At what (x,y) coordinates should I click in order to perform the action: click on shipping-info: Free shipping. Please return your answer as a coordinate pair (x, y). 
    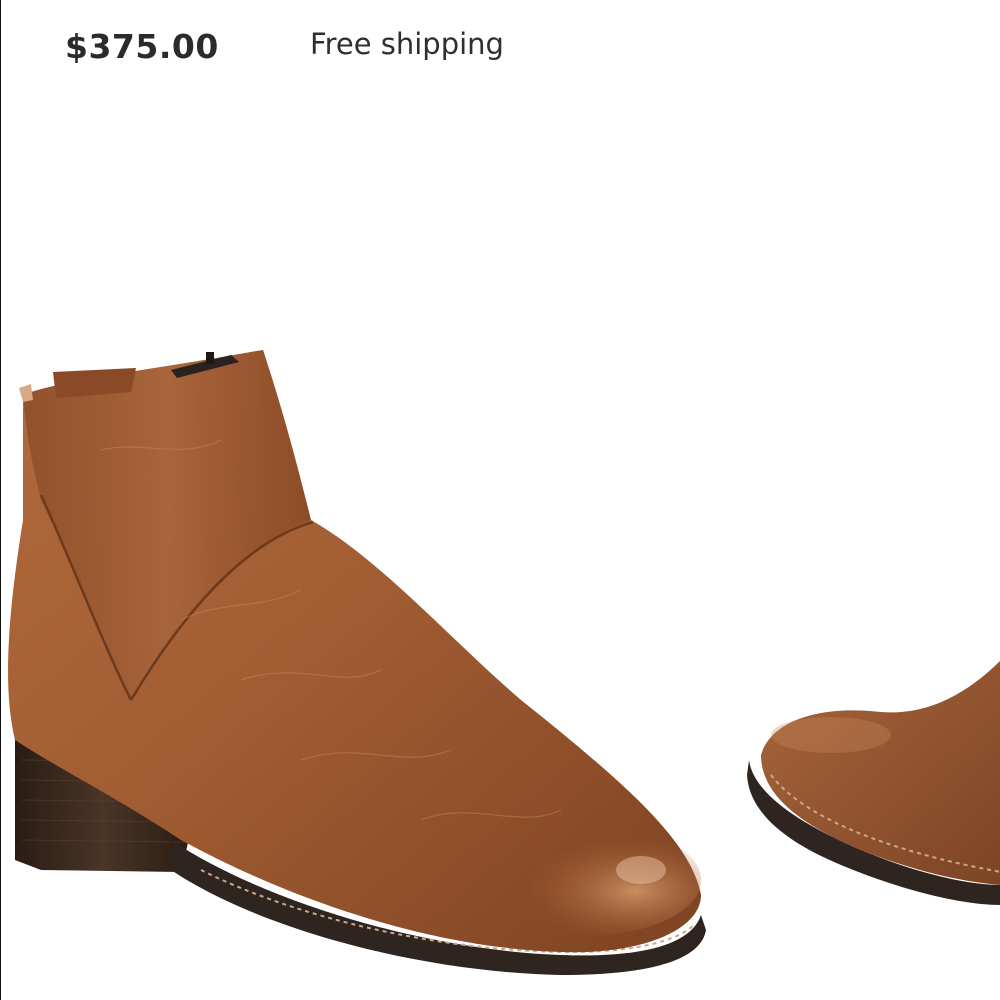
    Looking at the image, I should click on (407, 44).